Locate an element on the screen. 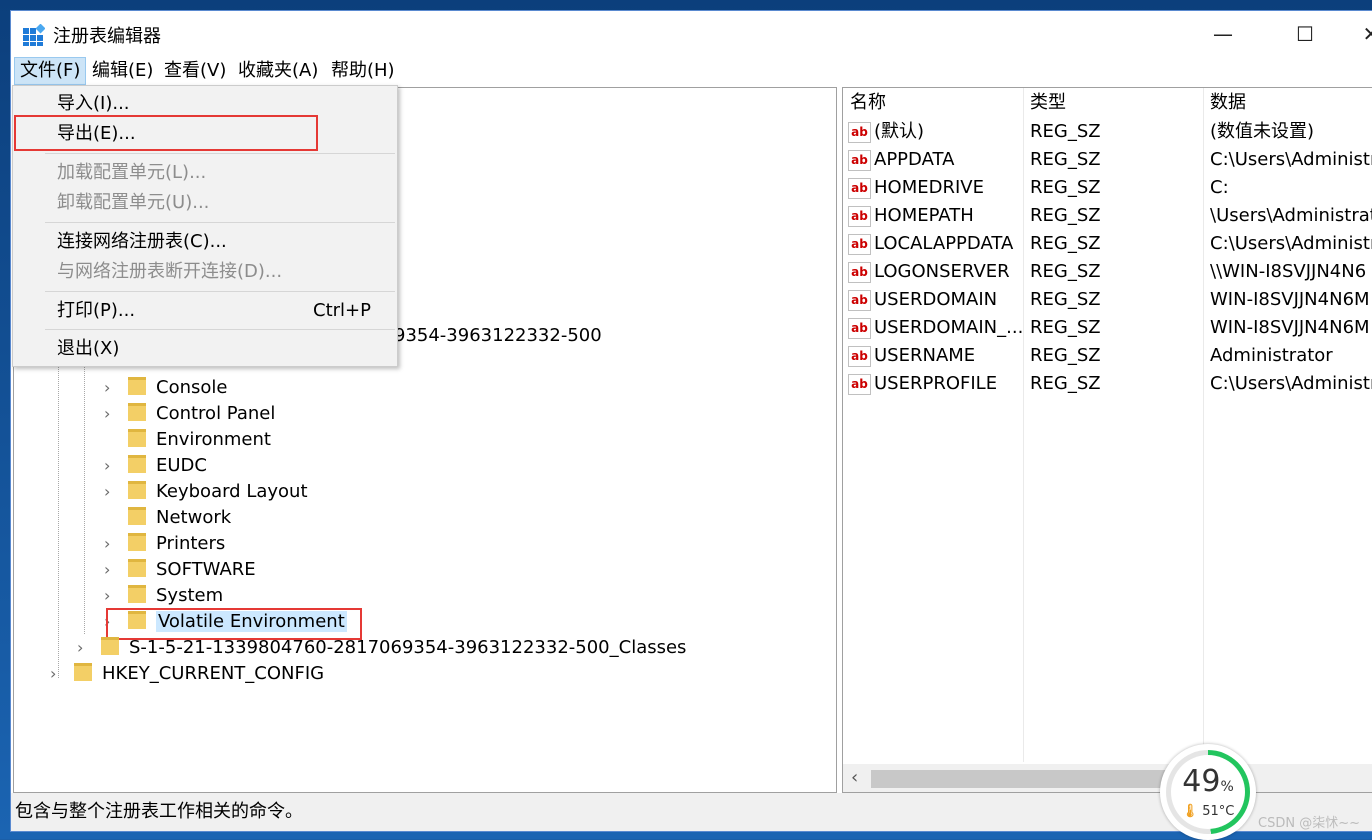  tree-item-label: HKEY_CURRENT_CONFIG is located at coordinates (213, 673).